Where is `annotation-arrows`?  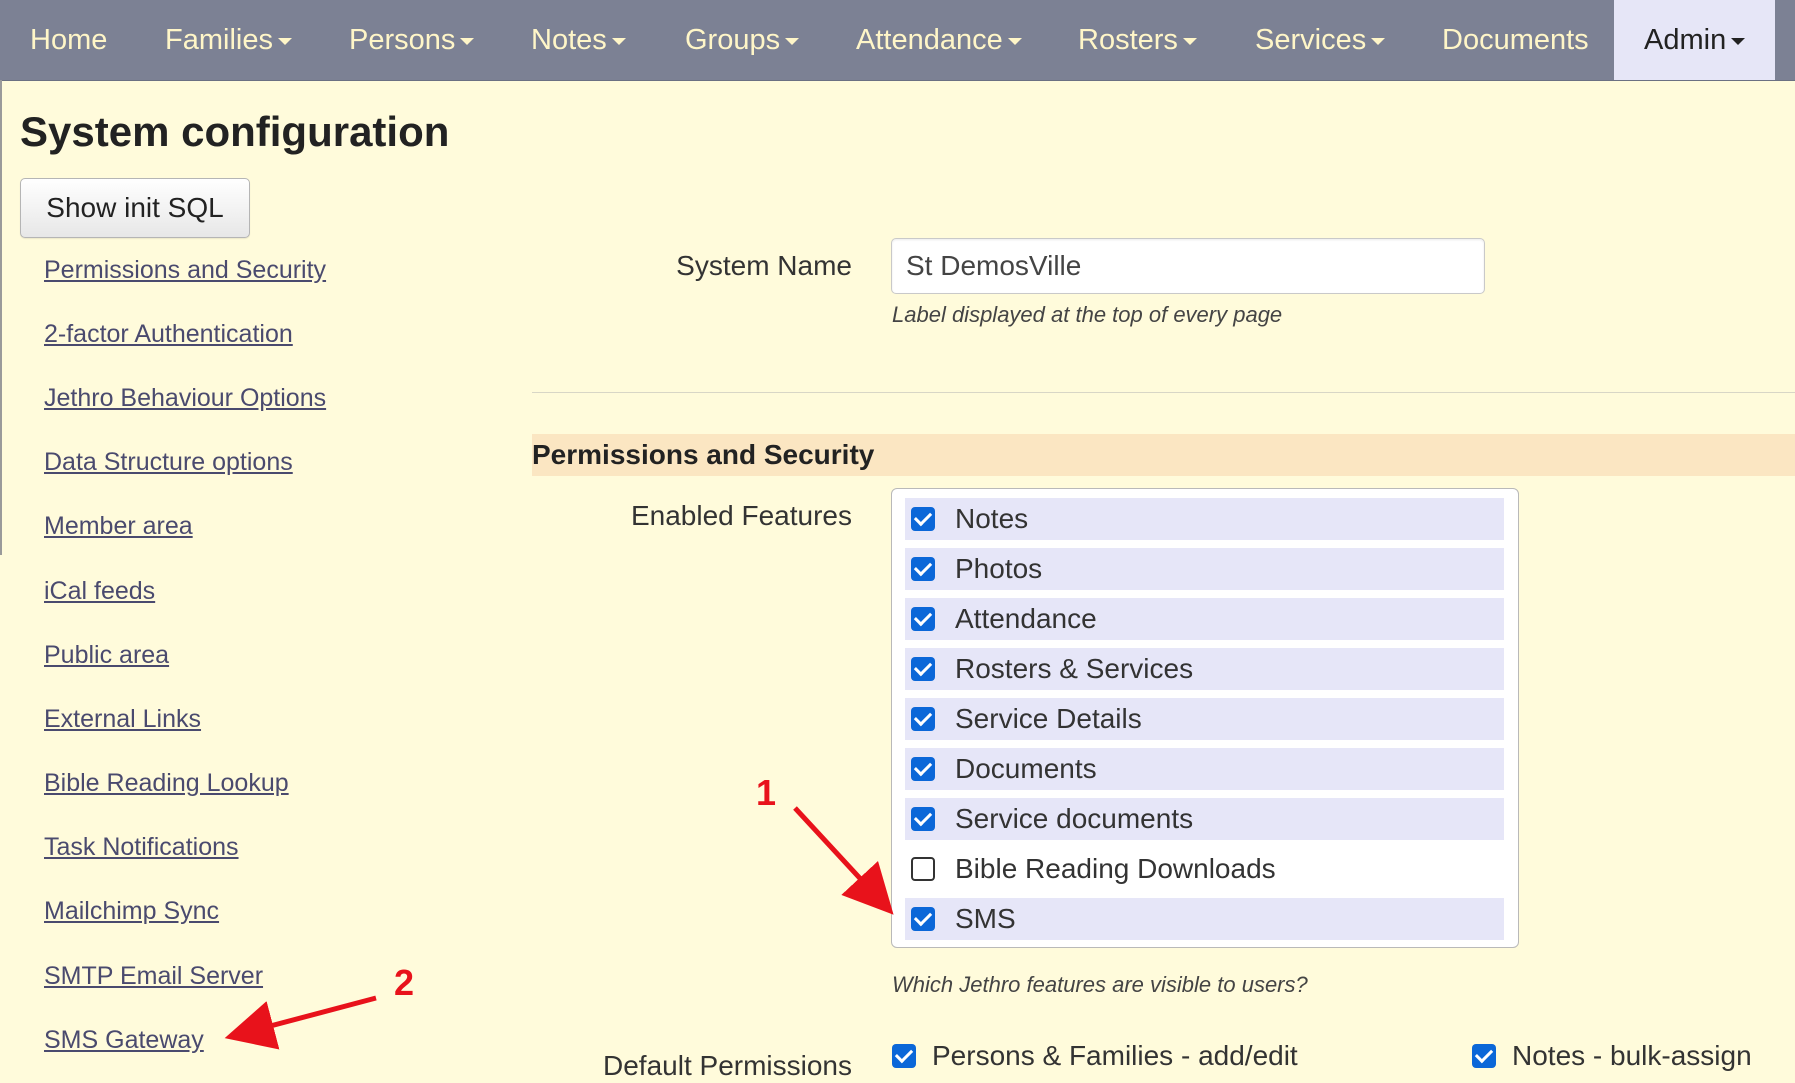 annotation-arrows is located at coordinates (559, 928).